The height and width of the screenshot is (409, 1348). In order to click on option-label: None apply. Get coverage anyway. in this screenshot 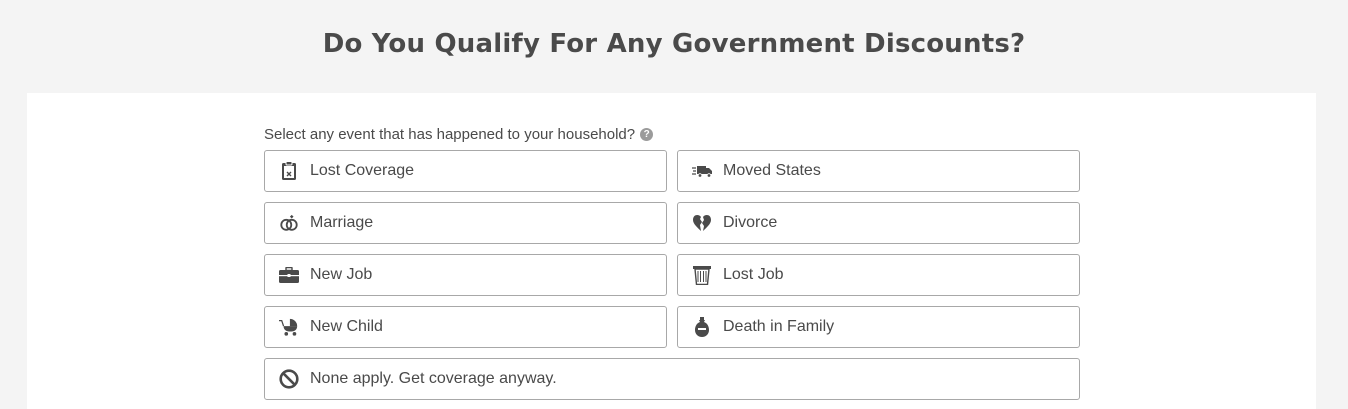, I will do `click(433, 378)`.